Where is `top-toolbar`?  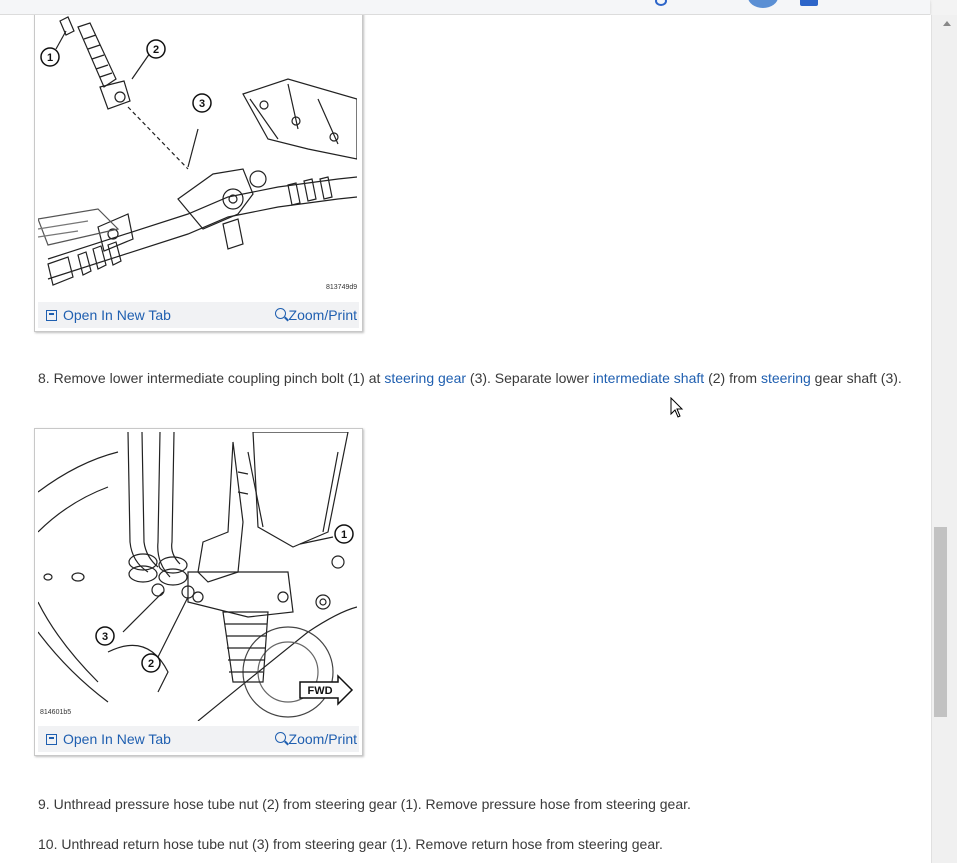
top-toolbar is located at coordinates (465, 7).